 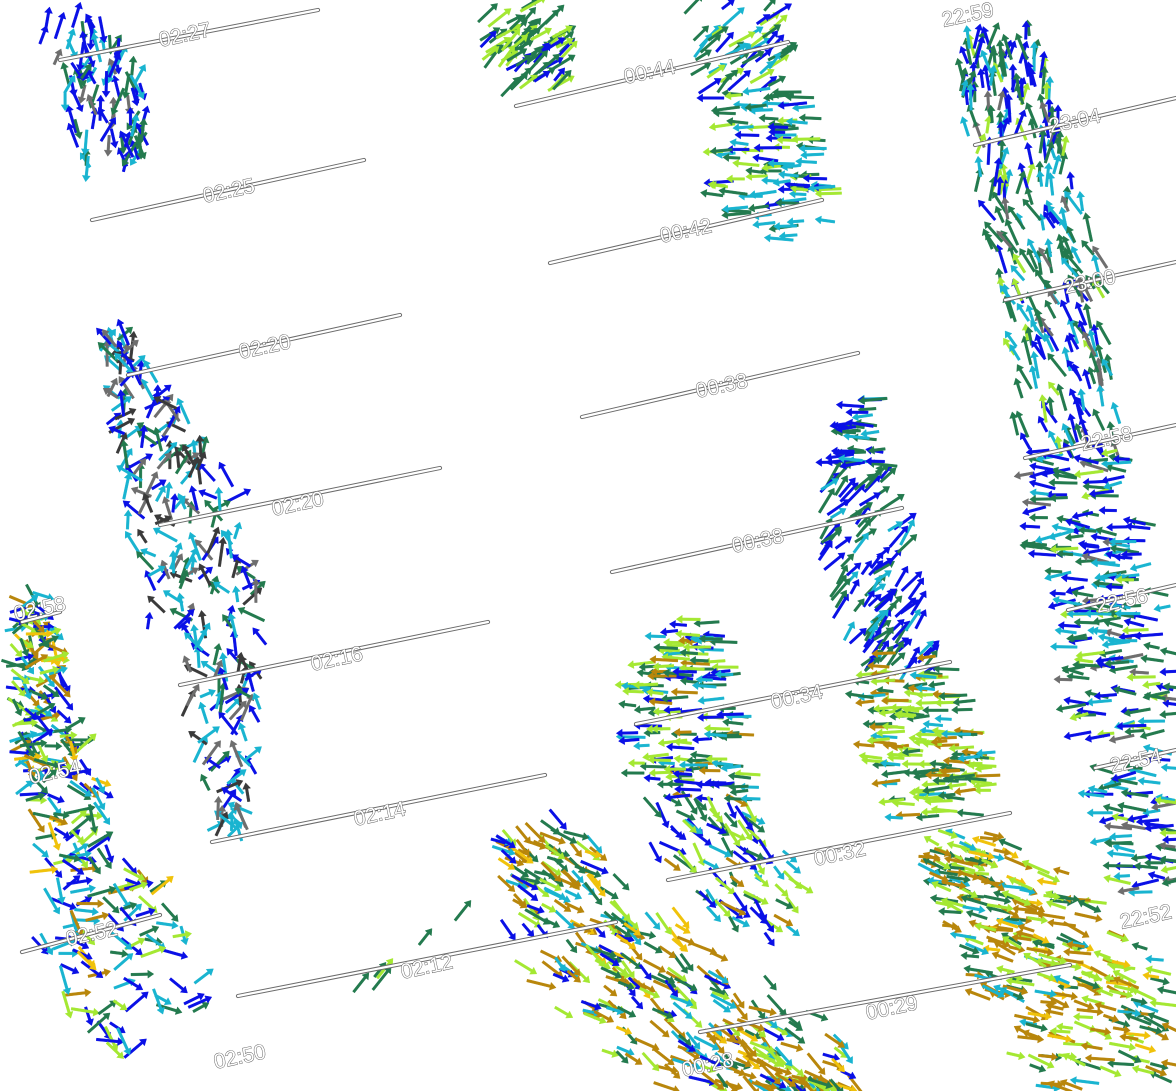 What do you see at coordinates (1122, 600) in the screenshot?
I see `time-label: 22:56` at bounding box center [1122, 600].